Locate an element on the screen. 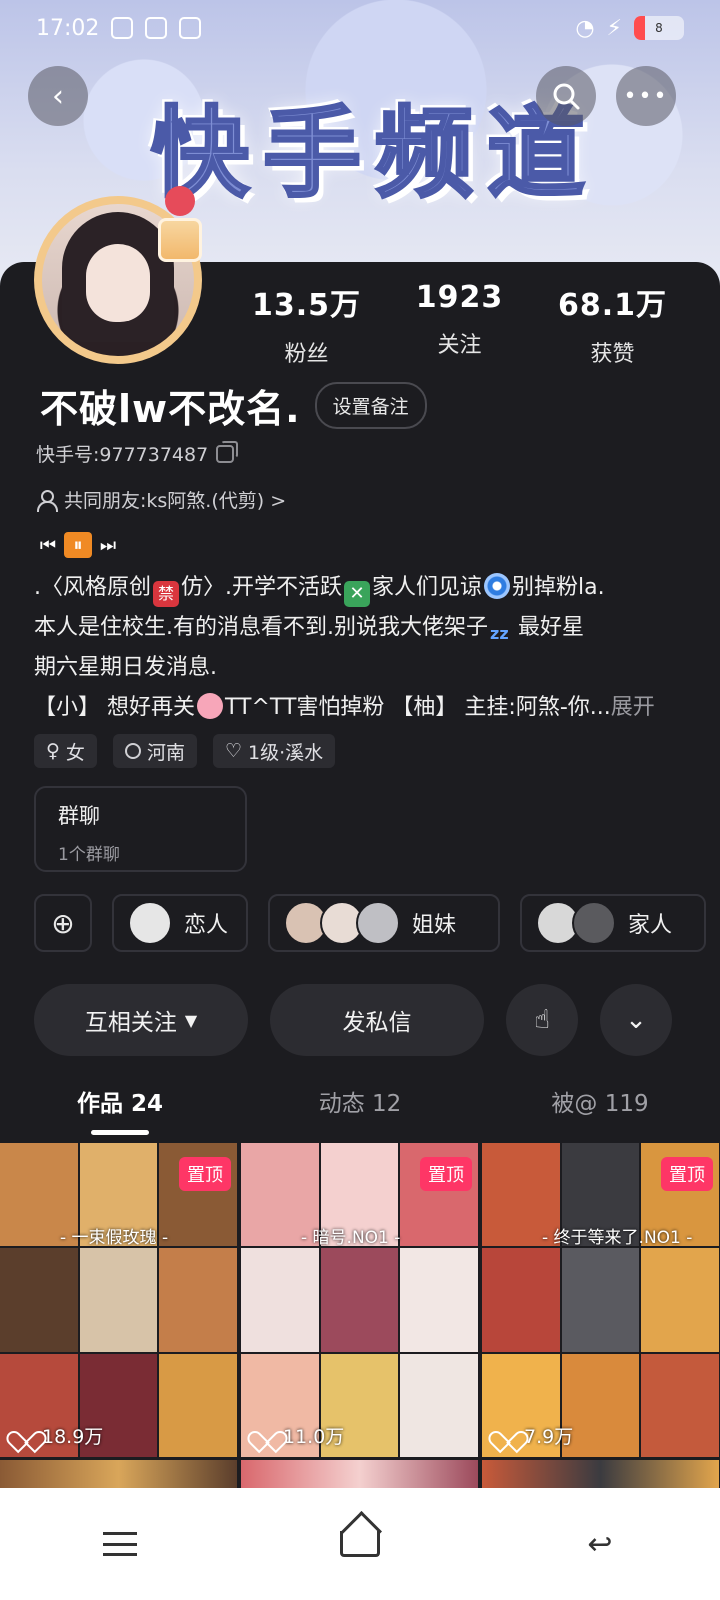 This screenshot has height=1600, width=720. back-nav-button: ↩ is located at coordinates (600, 1544).